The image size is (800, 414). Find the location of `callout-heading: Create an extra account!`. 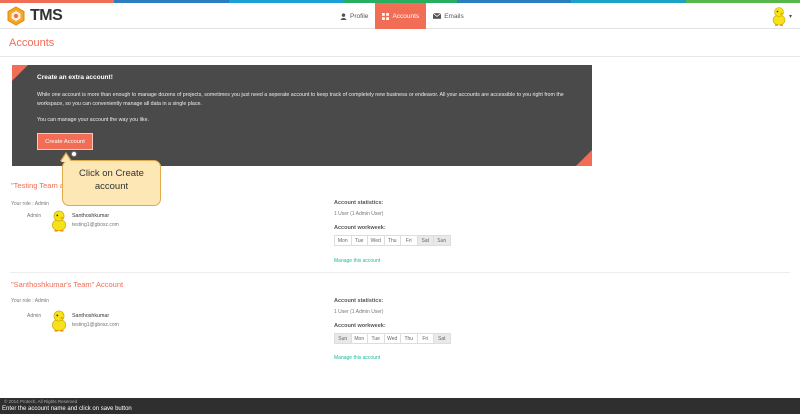

callout-heading: Create an extra account! is located at coordinates (75, 77).